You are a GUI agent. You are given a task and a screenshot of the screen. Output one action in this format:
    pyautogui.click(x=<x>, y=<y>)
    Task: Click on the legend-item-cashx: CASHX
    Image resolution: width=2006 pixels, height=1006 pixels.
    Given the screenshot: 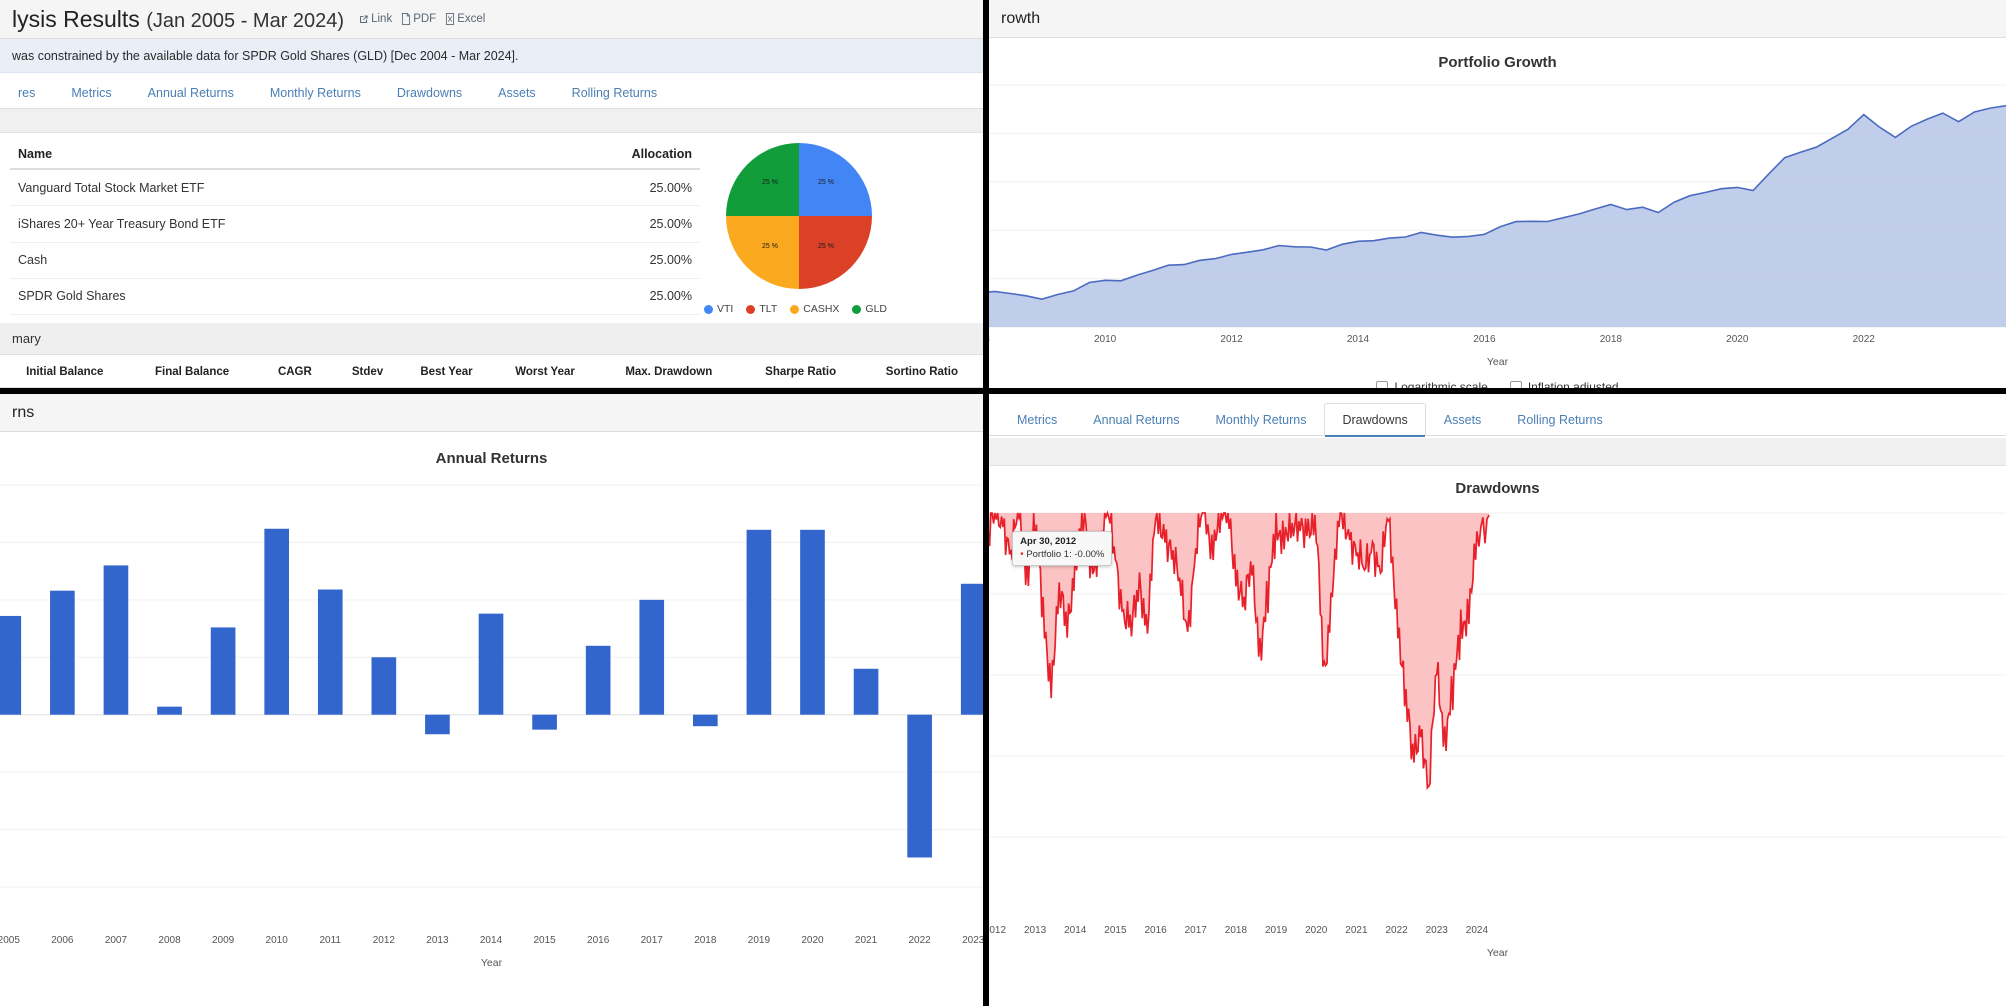 What is the action you would take?
    pyautogui.click(x=814, y=309)
    